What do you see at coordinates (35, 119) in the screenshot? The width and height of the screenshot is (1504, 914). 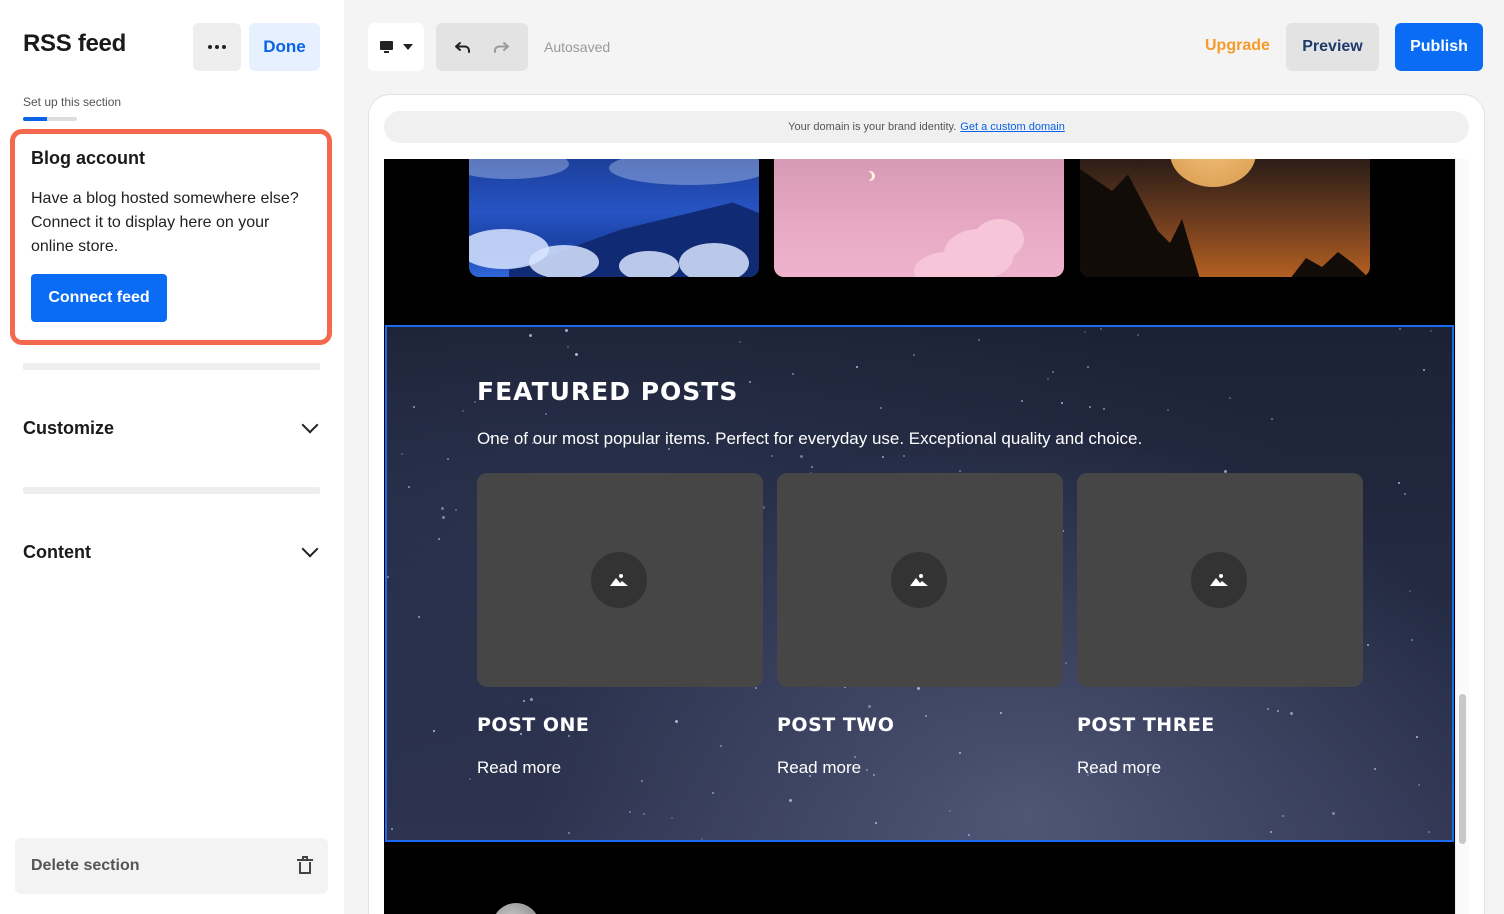 I see `setup-progress-fill` at bounding box center [35, 119].